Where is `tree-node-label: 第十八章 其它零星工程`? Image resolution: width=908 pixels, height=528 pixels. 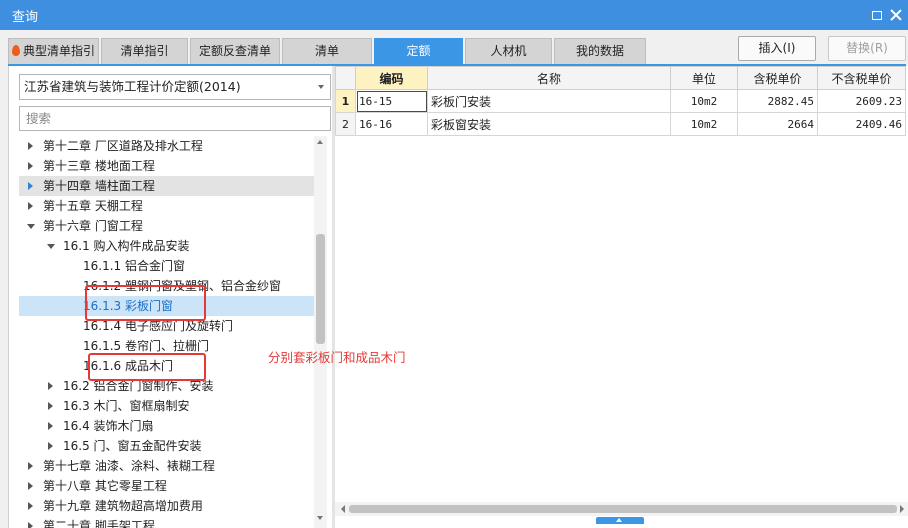 tree-node-label: 第十八章 其它零星工程 is located at coordinates (105, 486).